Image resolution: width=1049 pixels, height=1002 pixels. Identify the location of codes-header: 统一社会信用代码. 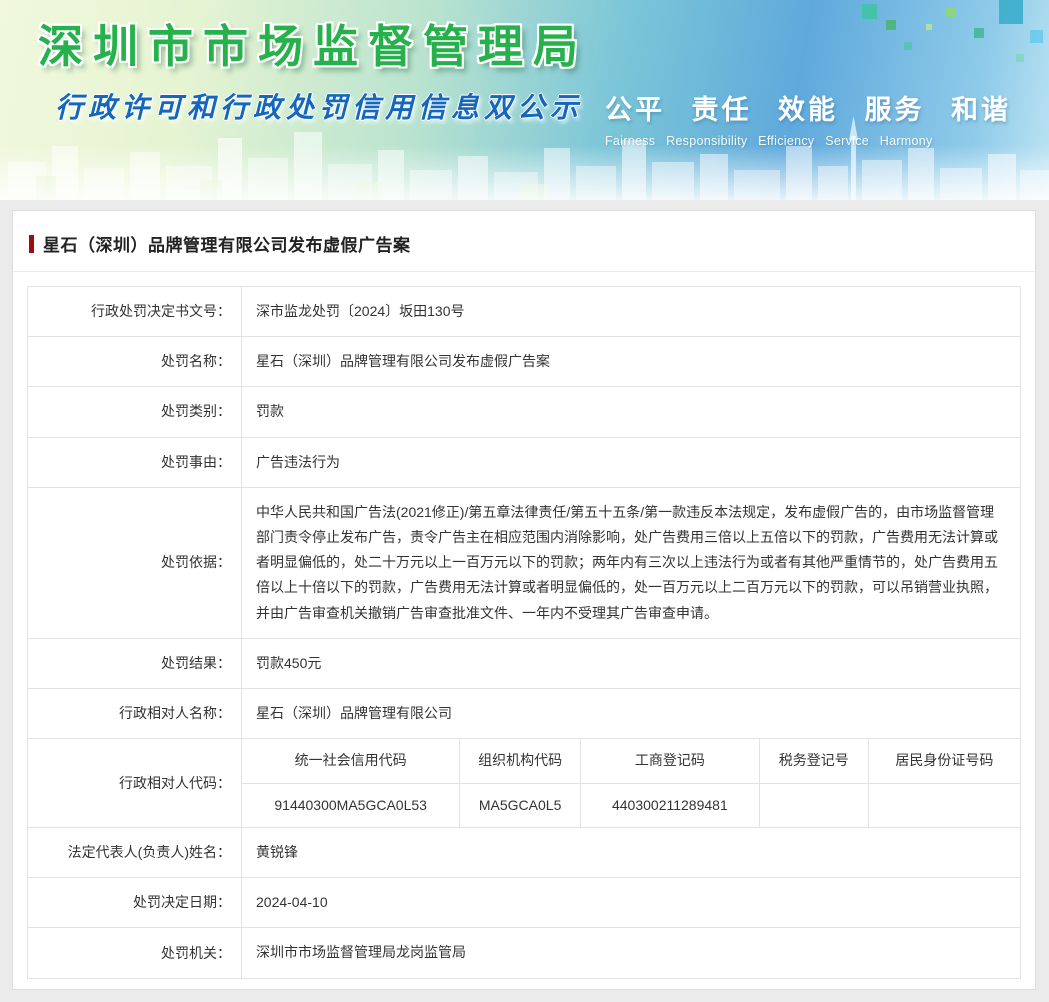
(351, 761).